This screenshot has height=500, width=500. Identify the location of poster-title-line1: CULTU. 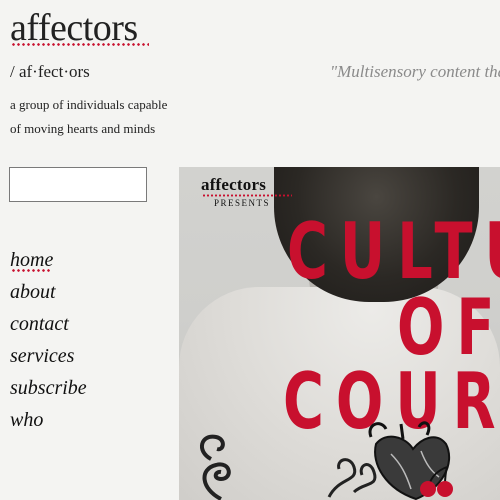
(393, 251).